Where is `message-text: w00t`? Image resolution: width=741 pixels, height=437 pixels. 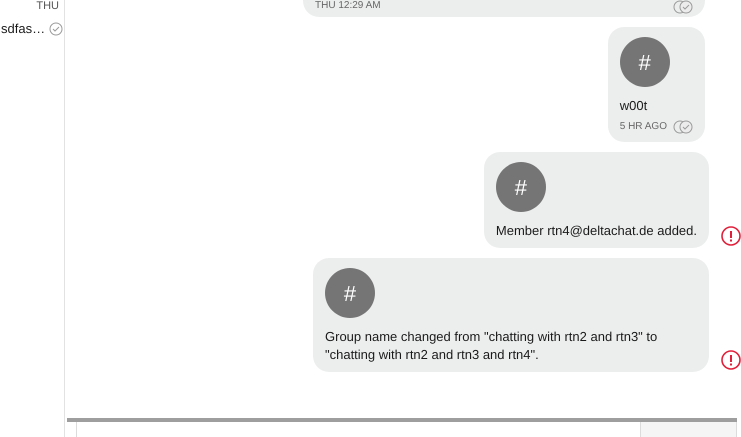 message-text: w00t is located at coordinates (634, 106).